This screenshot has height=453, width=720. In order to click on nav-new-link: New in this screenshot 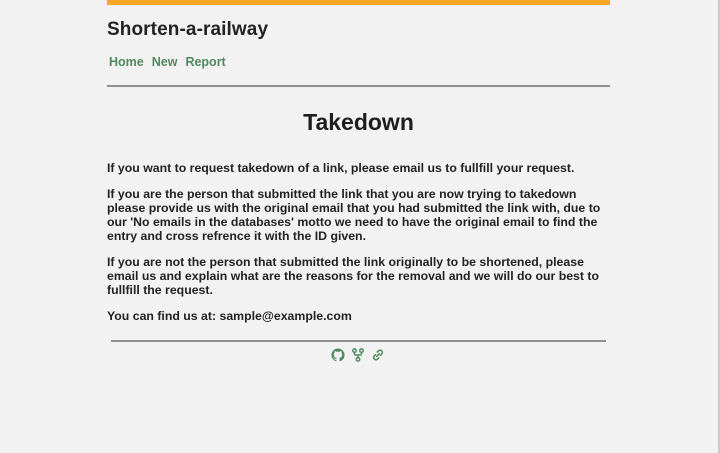, I will do `click(165, 62)`.